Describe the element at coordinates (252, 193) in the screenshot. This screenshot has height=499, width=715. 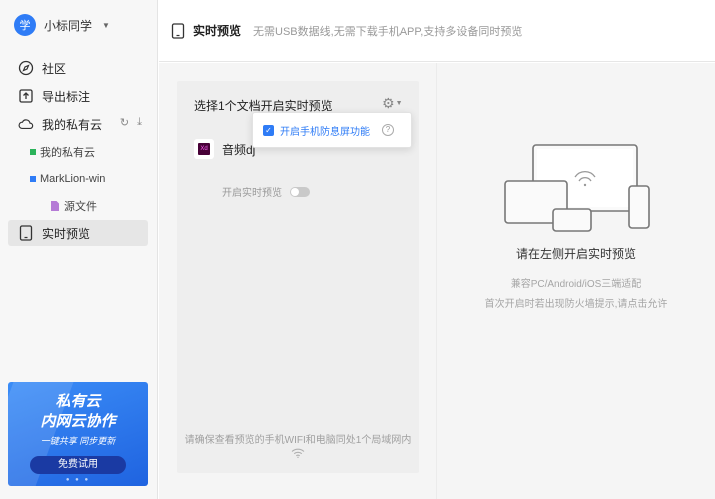
I see `toggle-label: 开启实时预览` at that location.